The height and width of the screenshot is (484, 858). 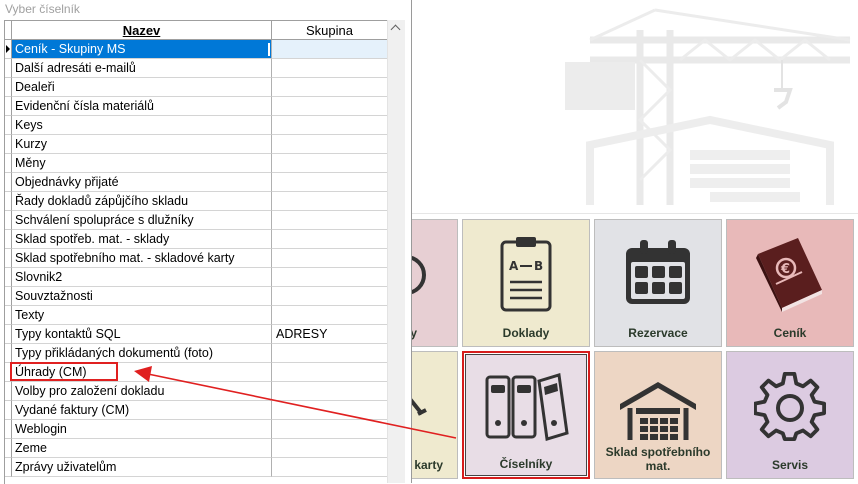 What do you see at coordinates (526, 283) in the screenshot?
I see `tile-doklady: A B Doklady` at bounding box center [526, 283].